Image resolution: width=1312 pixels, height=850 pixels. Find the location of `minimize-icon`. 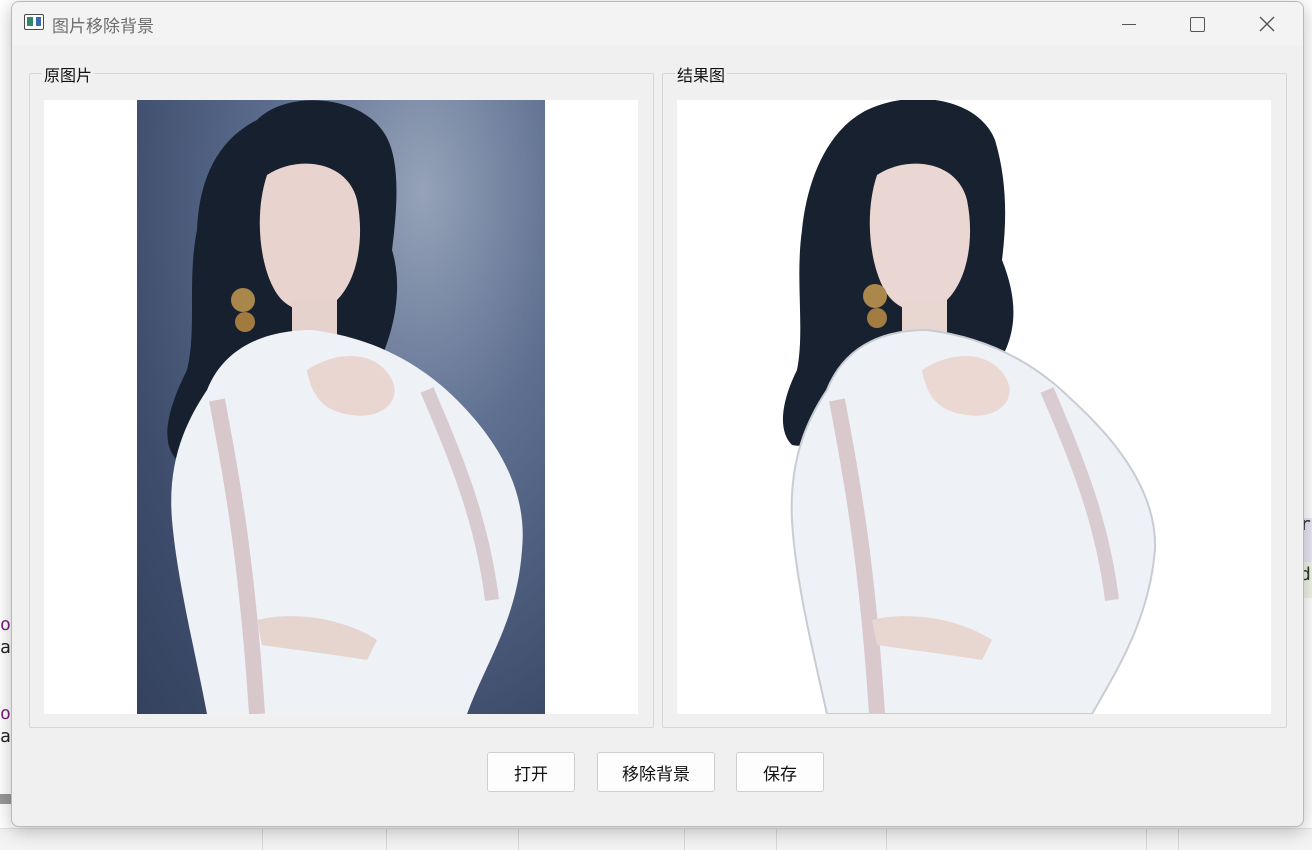

minimize-icon is located at coordinates (1129, 24).